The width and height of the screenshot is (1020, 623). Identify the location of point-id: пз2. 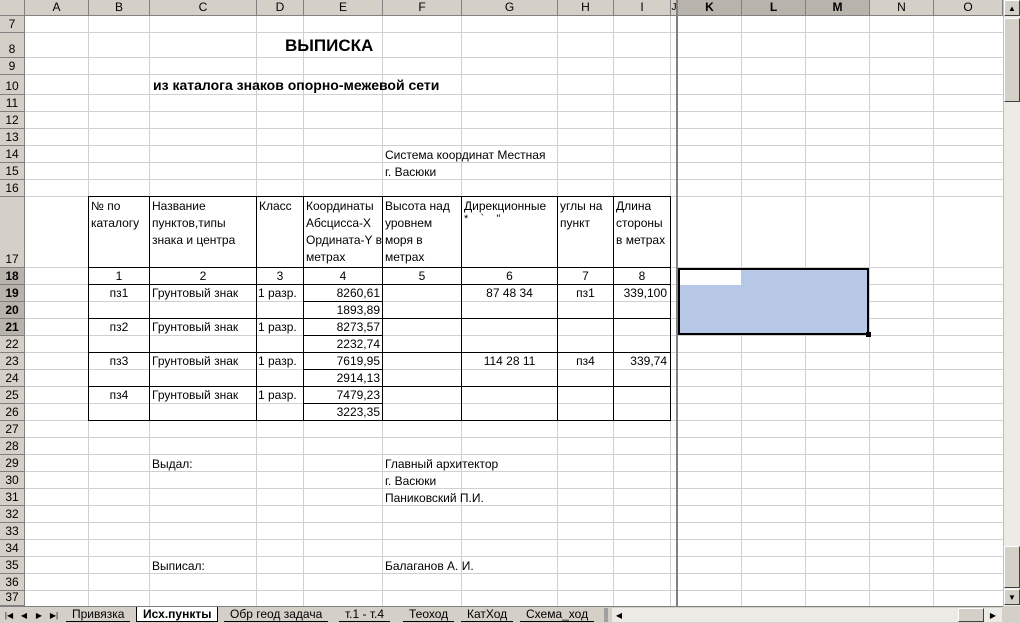
(119, 327).